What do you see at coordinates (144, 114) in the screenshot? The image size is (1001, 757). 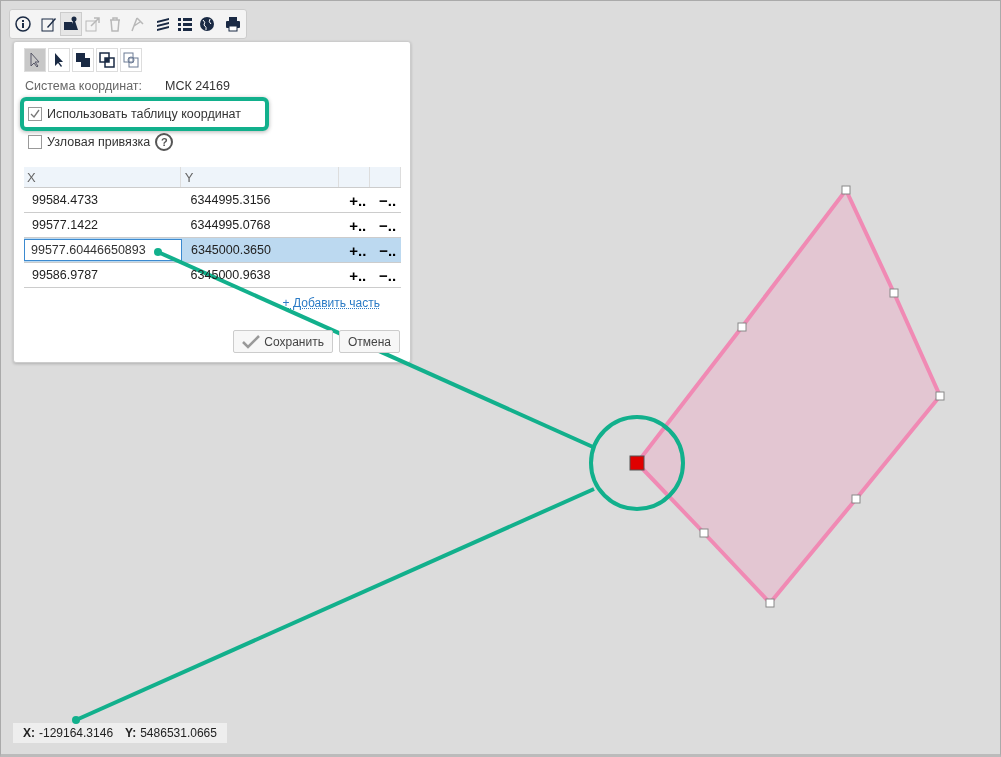 I see `checkbox-label: Использовать таблицу координат` at bounding box center [144, 114].